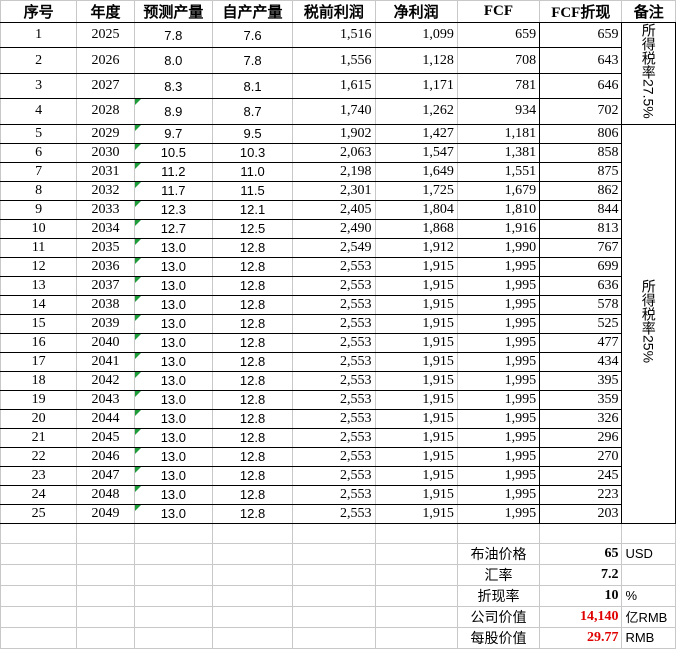  I want to click on cell-year: 2037, so click(105, 285).